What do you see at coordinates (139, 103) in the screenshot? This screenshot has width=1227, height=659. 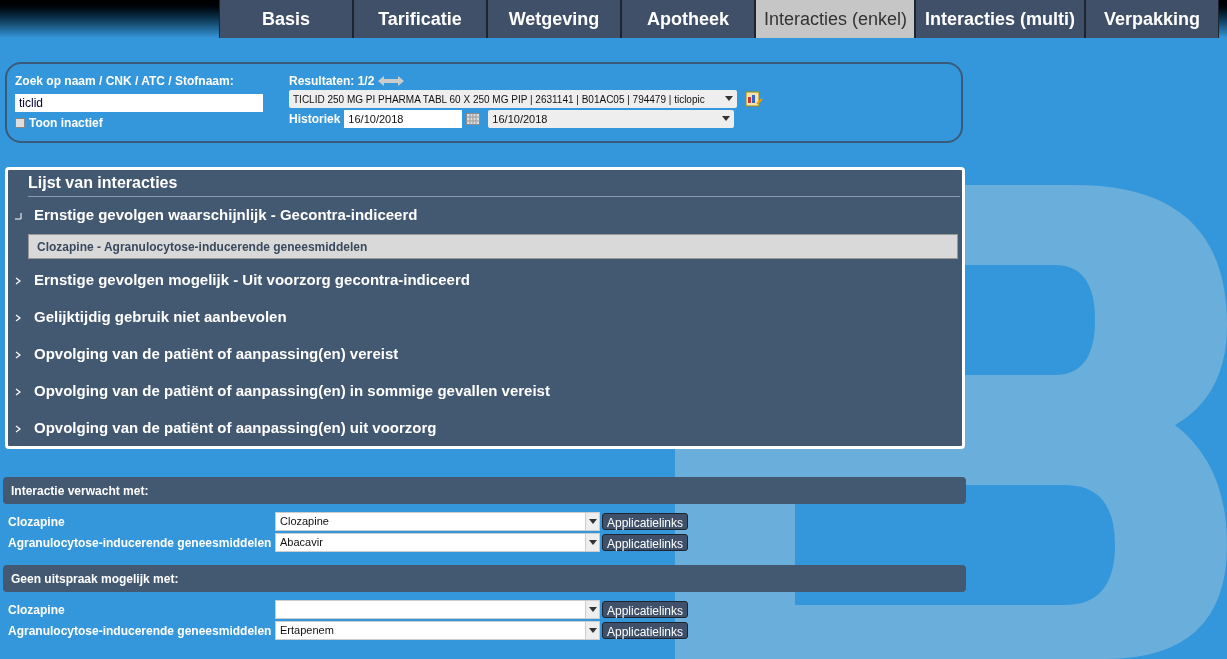 I see `search-field: ticlid` at bounding box center [139, 103].